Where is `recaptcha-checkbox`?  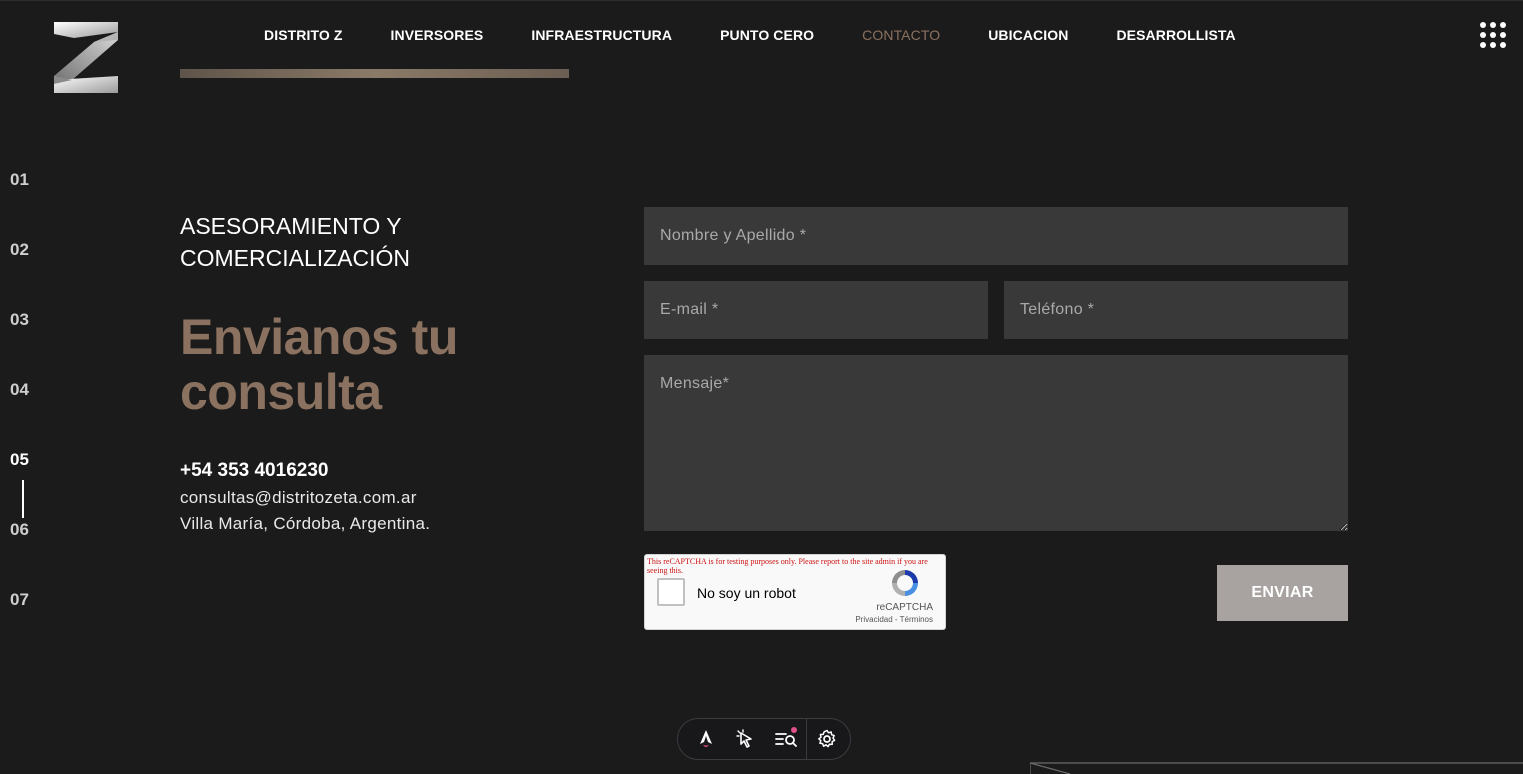
recaptcha-checkbox is located at coordinates (671, 592).